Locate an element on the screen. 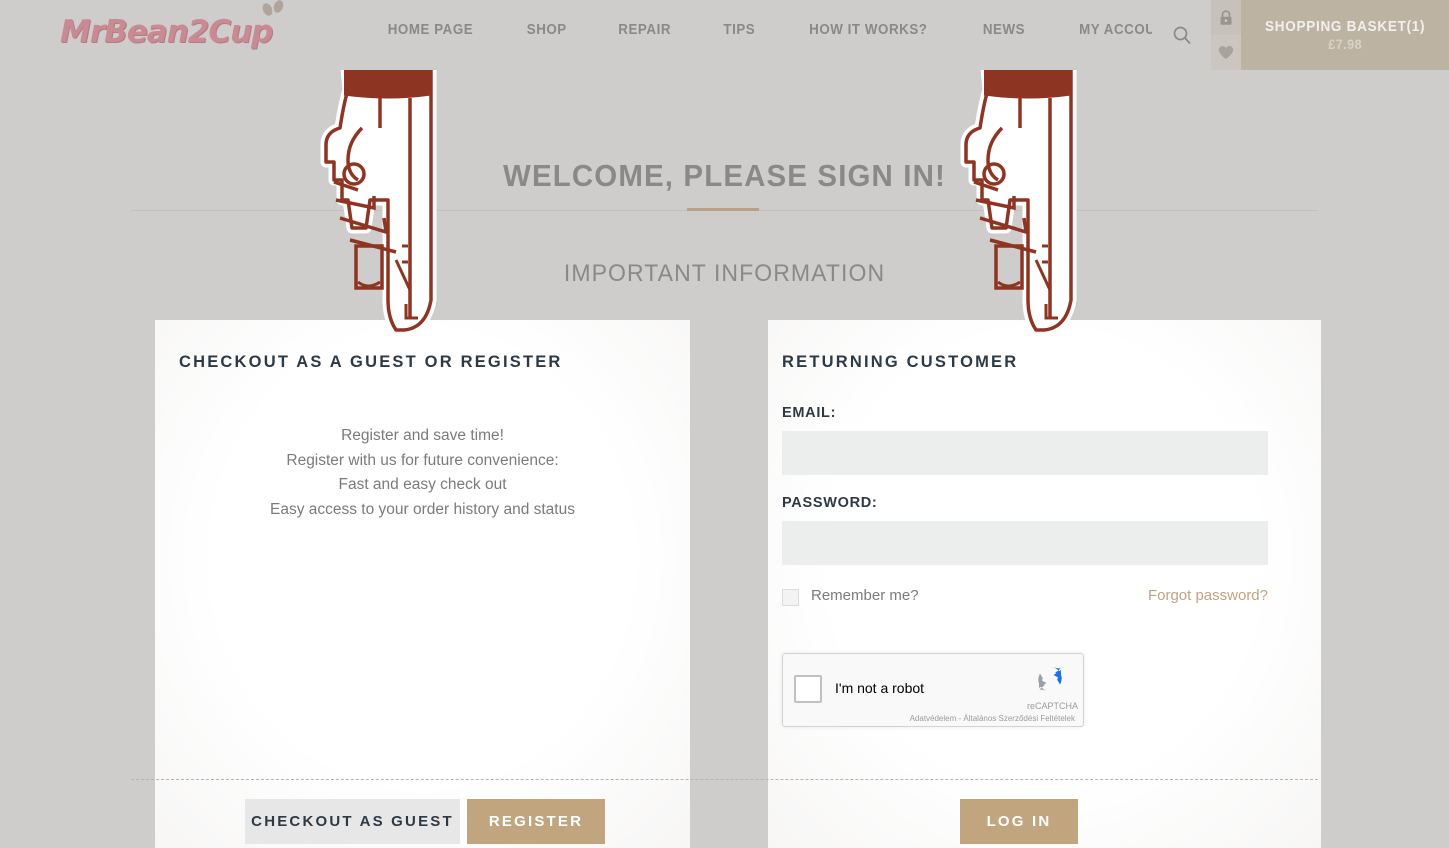  header-icon-column is located at coordinates (1226, 35).